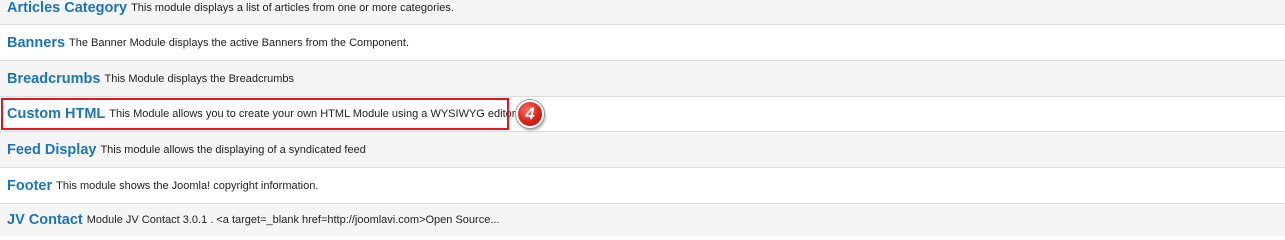 The height and width of the screenshot is (240, 1285). Describe the element at coordinates (45, 220) in the screenshot. I see `module-link-jv-contact: JV Contact` at that location.